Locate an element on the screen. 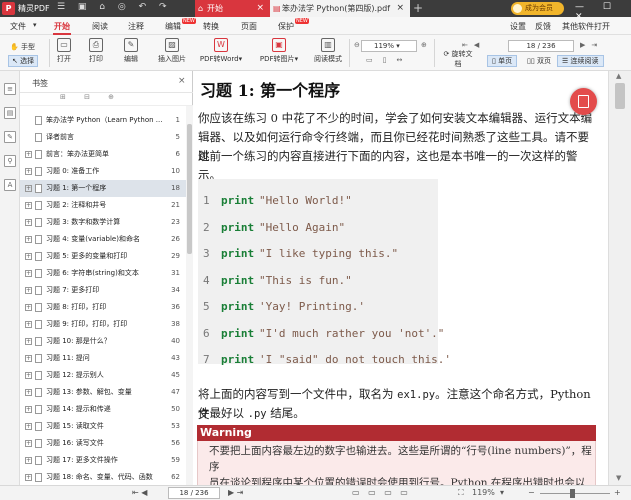  bookmark-item: + 习题 2: 注释和井号 21 is located at coordinates (103, 205).